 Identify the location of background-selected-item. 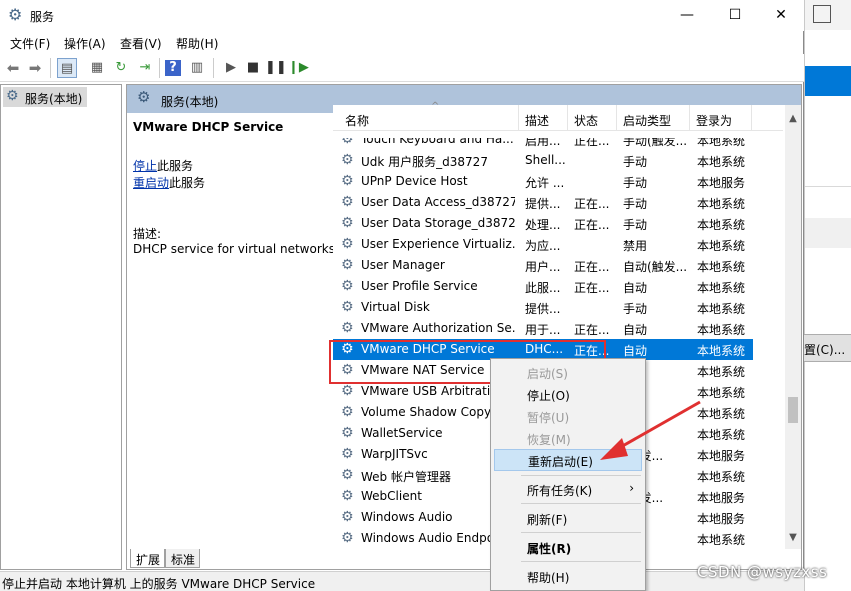
(828, 81).